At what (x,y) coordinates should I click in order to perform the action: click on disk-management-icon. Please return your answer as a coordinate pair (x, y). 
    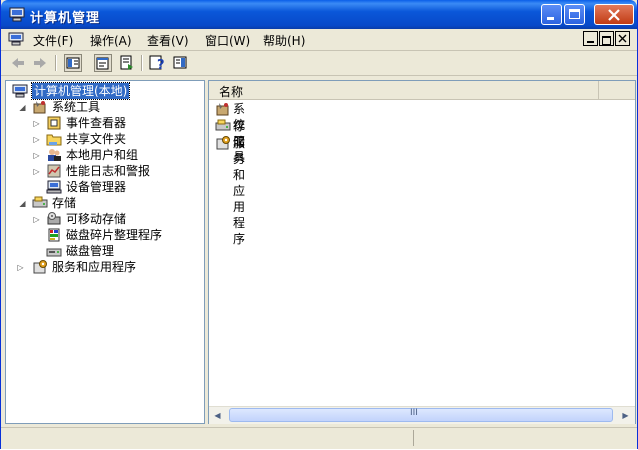
    Looking at the image, I should click on (54, 252).